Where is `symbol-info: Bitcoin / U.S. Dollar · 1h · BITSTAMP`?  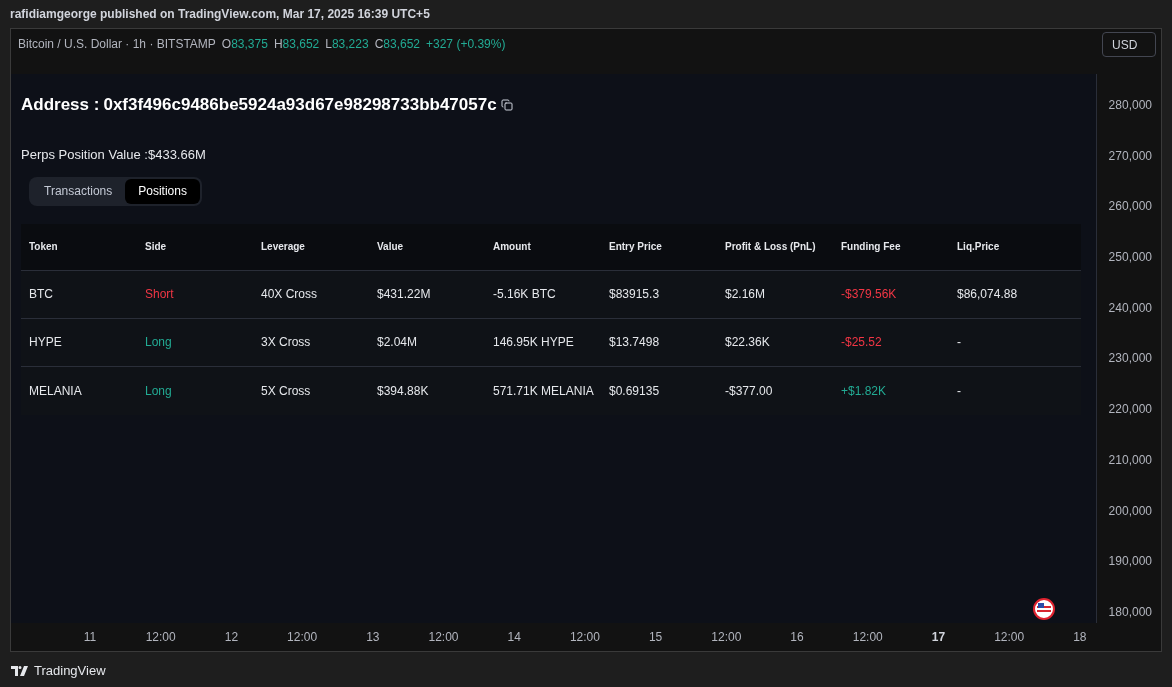 symbol-info: Bitcoin / U.S. Dollar · 1h · BITSTAMP is located at coordinates (117, 44).